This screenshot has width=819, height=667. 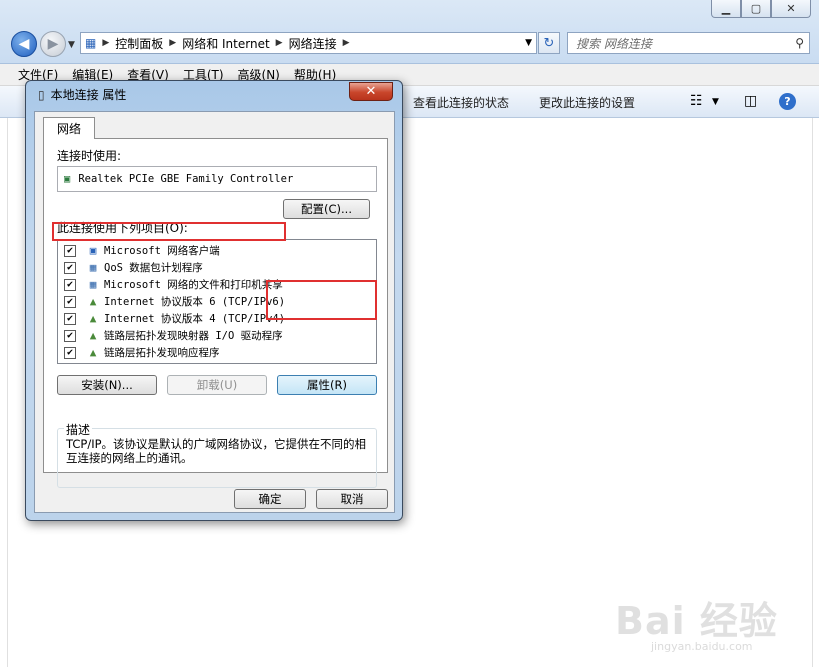 What do you see at coordinates (216, 451) in the screenshot?
I see `description-text: TCP/IP。该协议是默认的广域网络协议，它提供在不同的相互连接的网络上的通讯。` at bounding box center [216, 451].